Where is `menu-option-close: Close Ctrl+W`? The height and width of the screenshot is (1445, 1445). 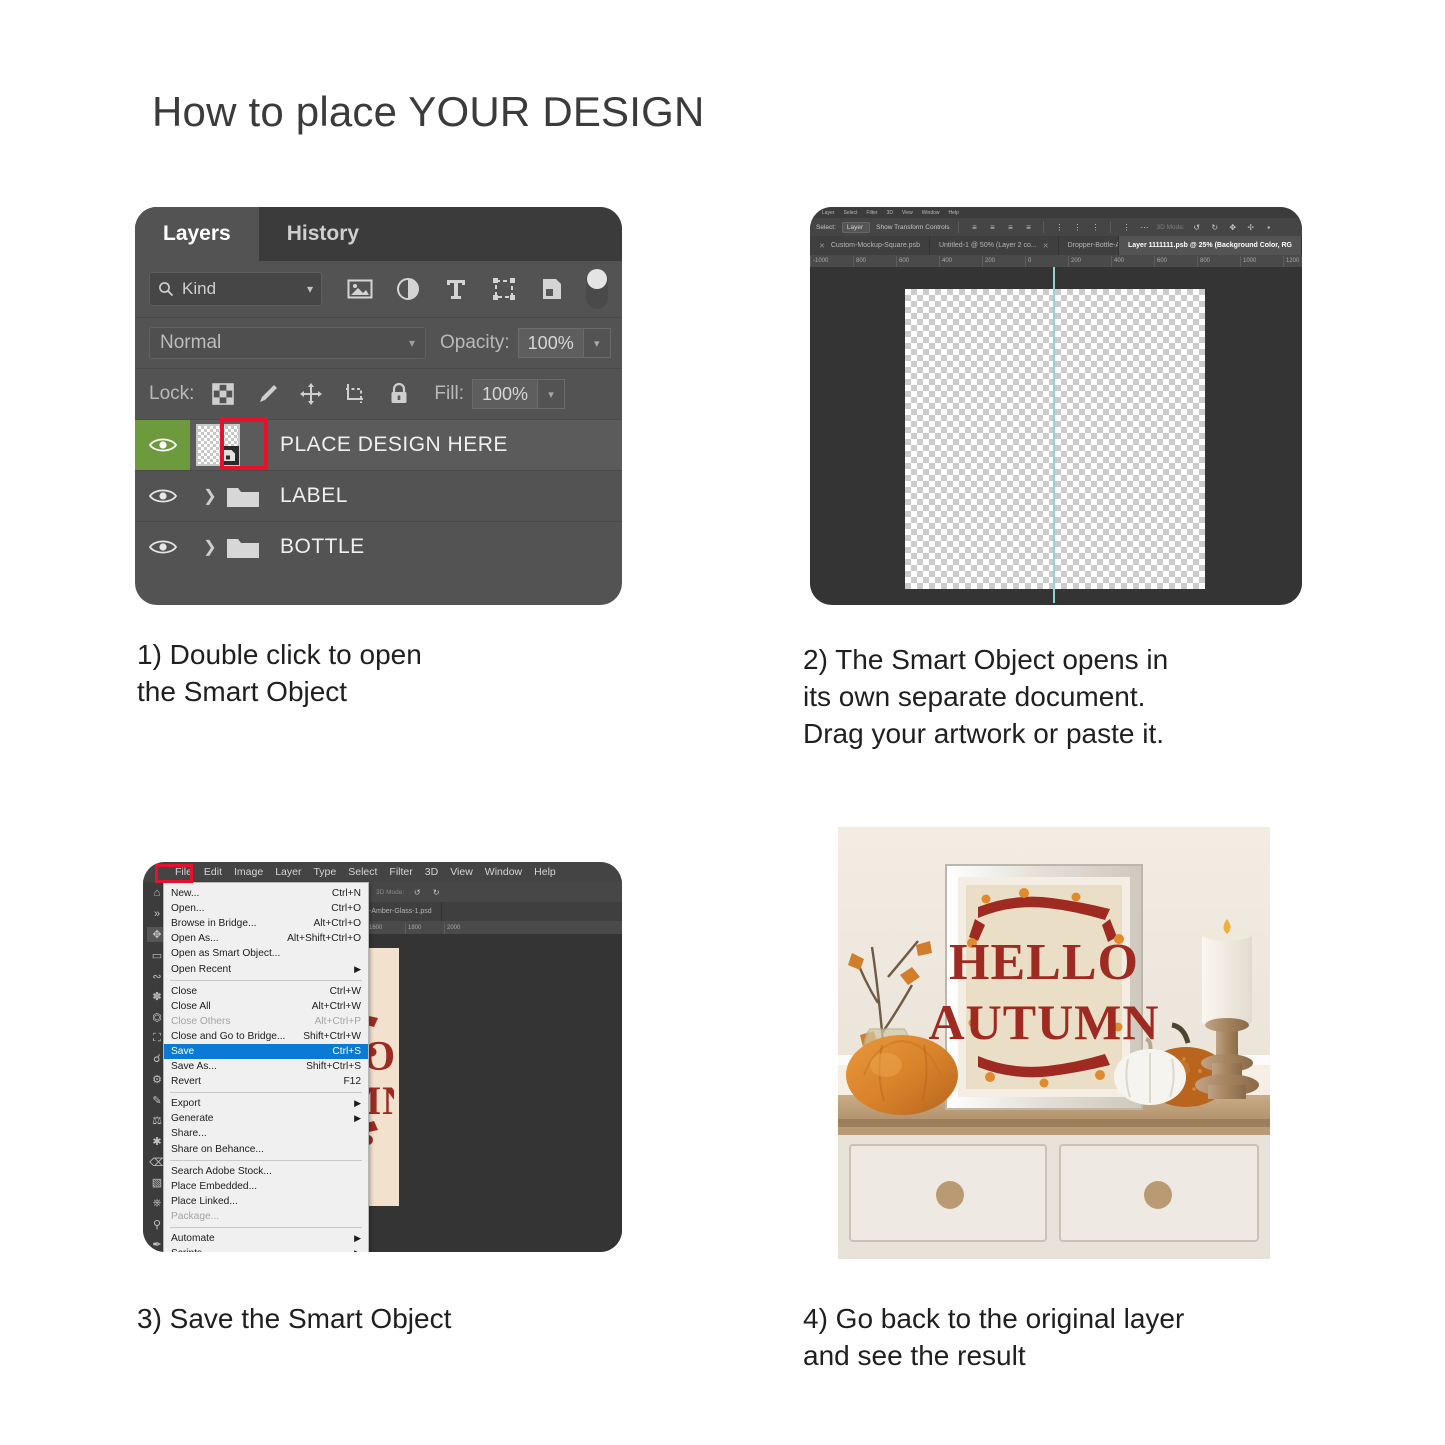
menu-option-close: Close Ctrl+W is located at coordinates (266, 991).